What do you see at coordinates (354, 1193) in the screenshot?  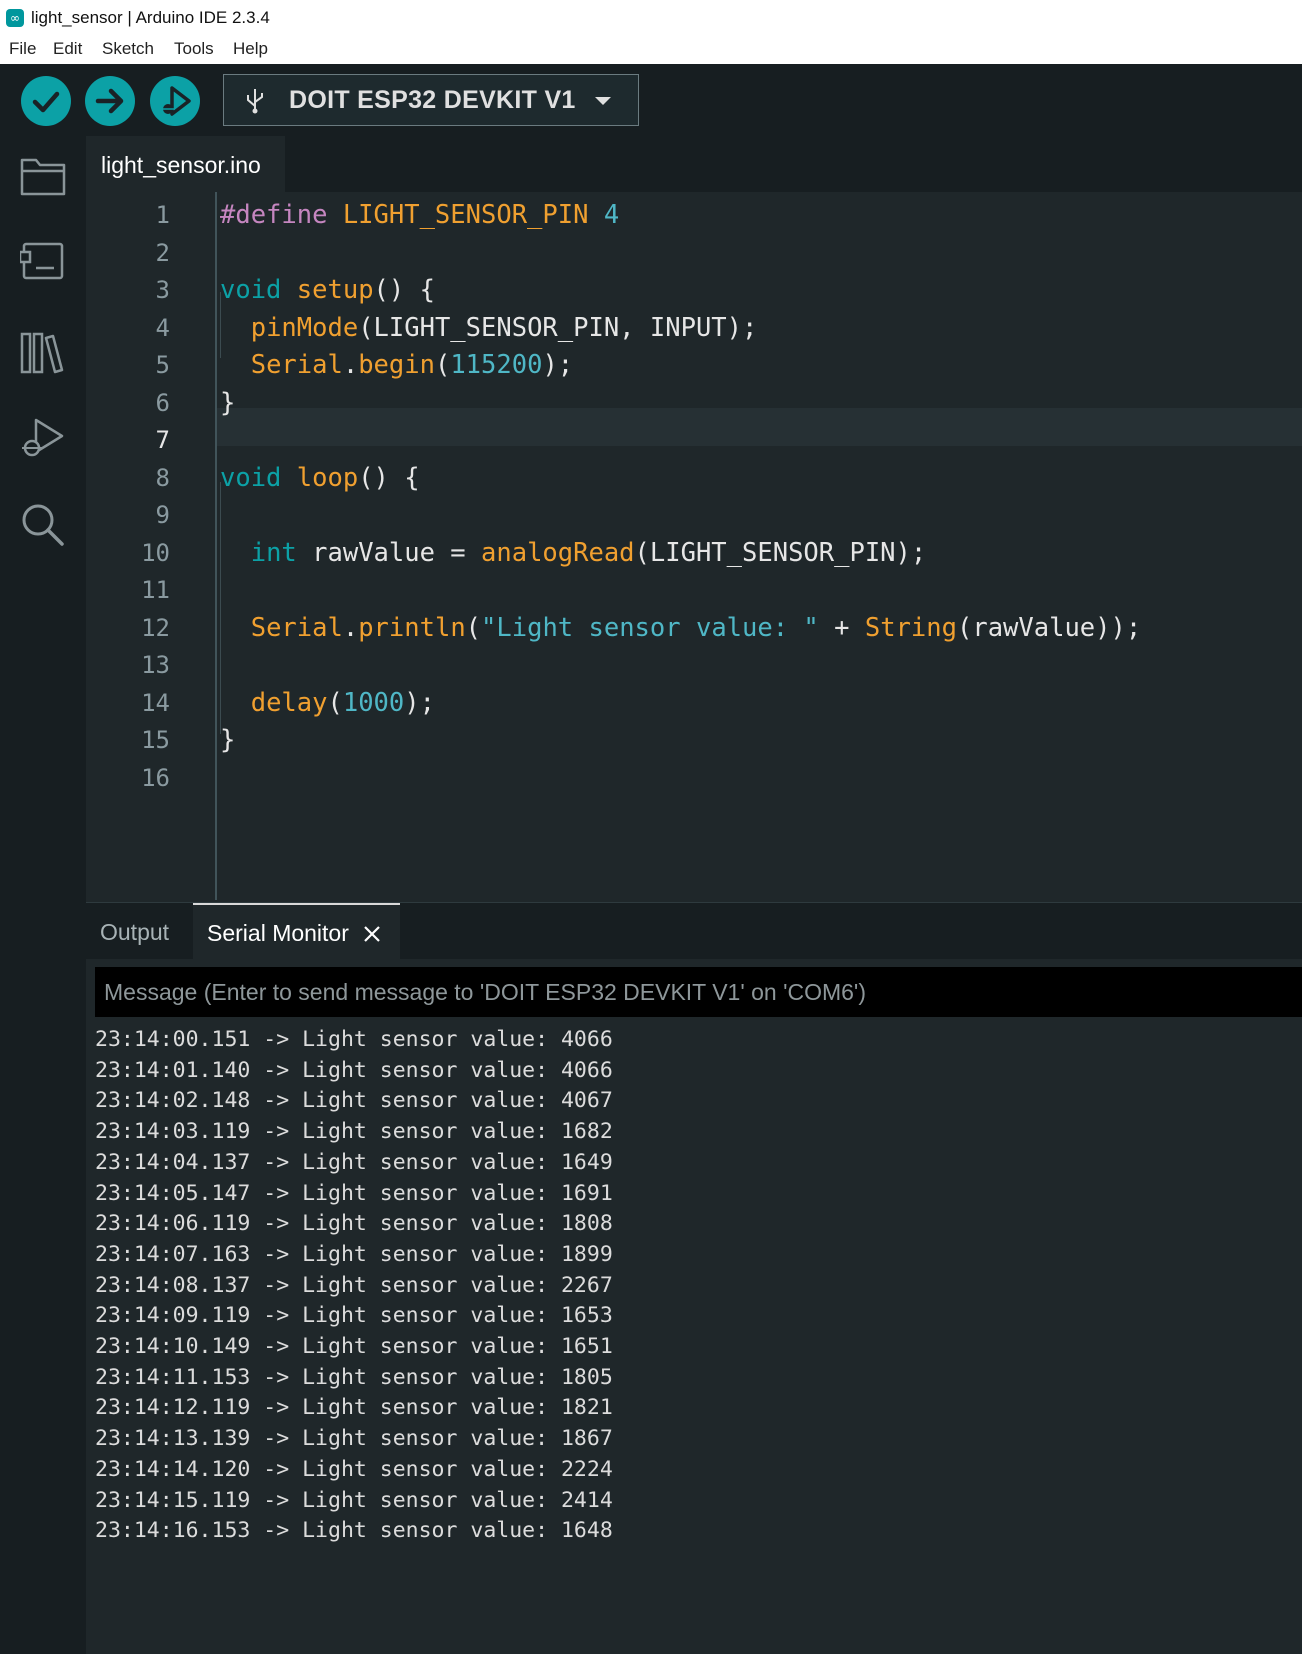 I see `serial-output-line: 23:14:05.147 -> Light sensor value: 1691` at bounding box center [354, 1193].